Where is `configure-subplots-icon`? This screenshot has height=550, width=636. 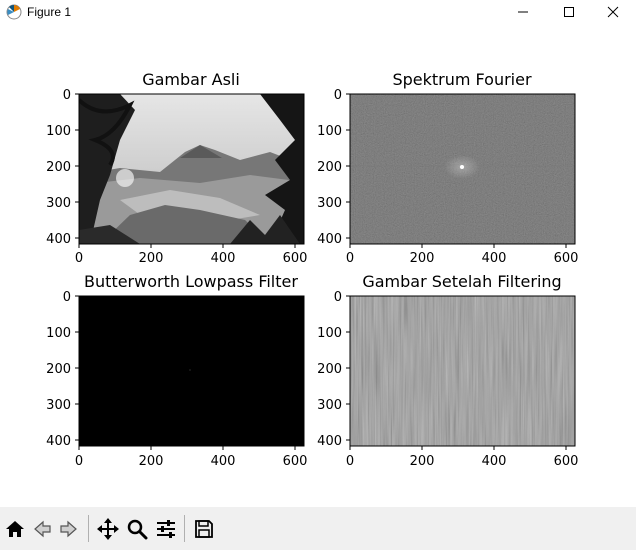 configure-subplots-icon is located at coordinates (166, 529).